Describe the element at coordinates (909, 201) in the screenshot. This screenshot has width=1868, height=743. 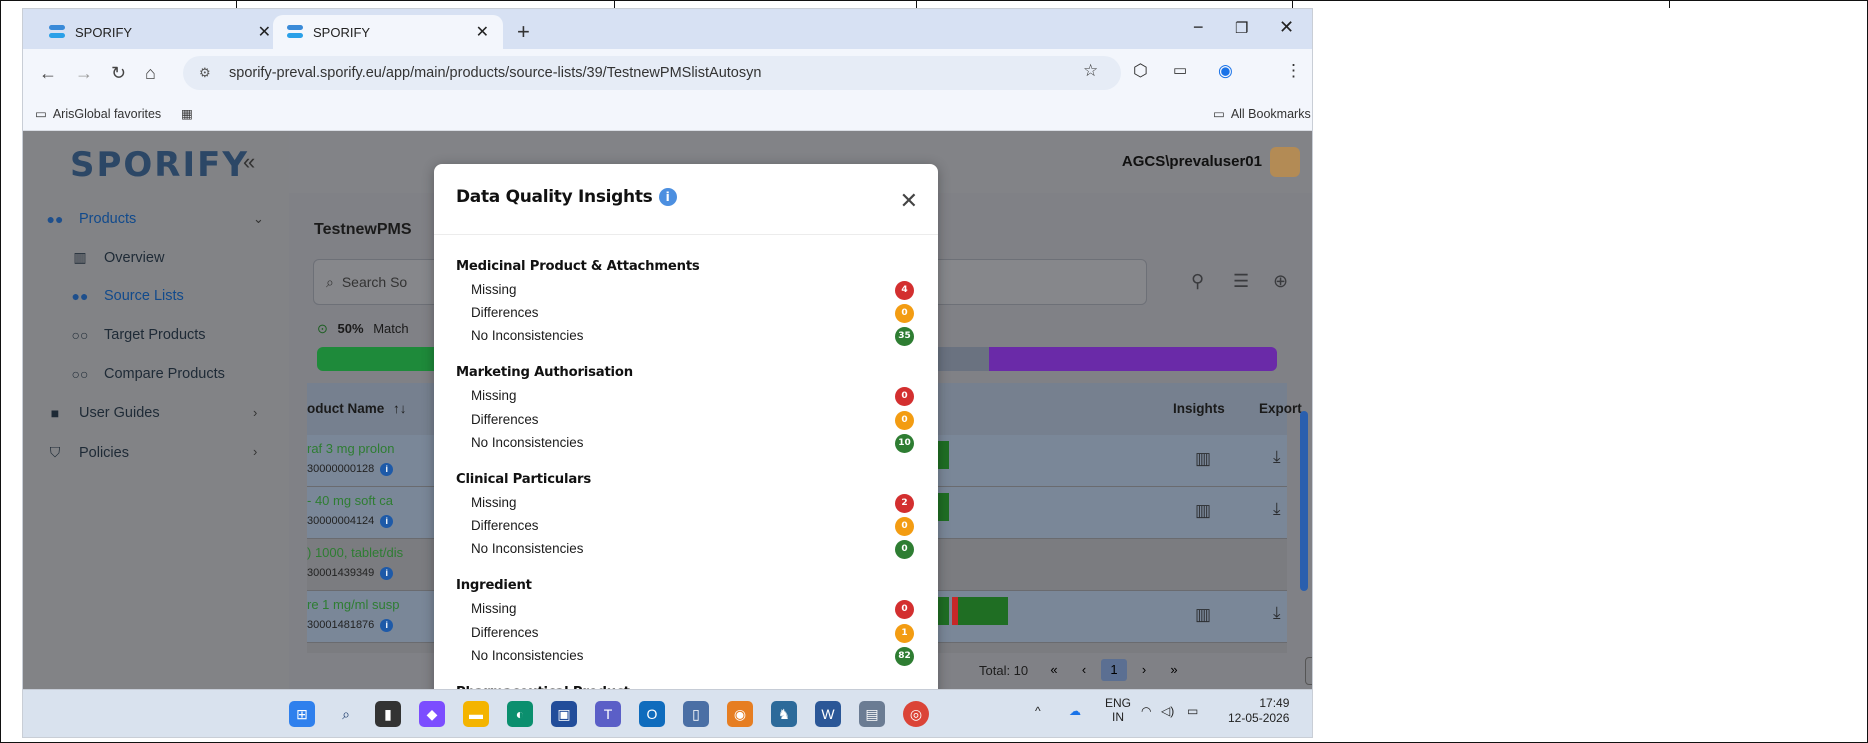
I see `close-icon: ✕` at that location.